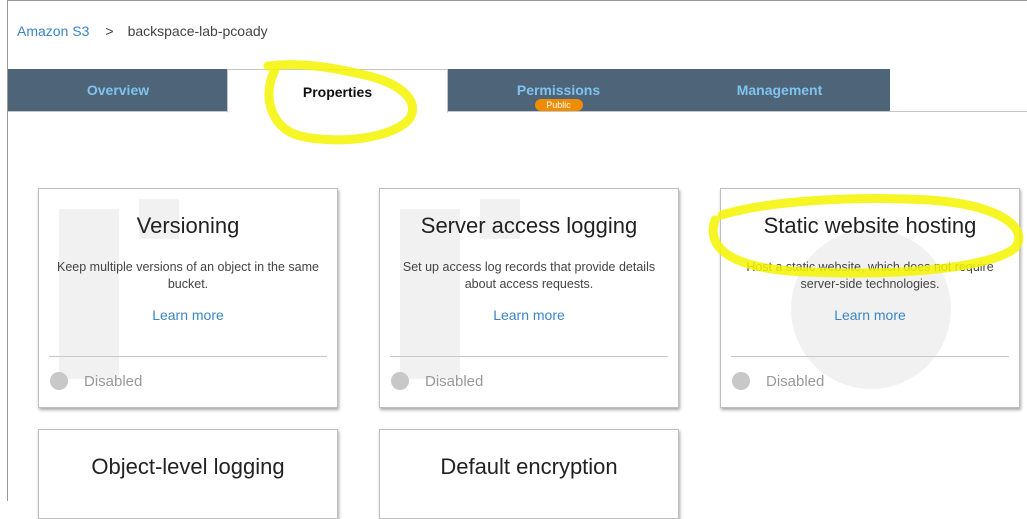 The image size is (1027, 519). I want to click on breadcrumb: Amazon S3 > backspace-lab-pcoady, so click(142, 31).